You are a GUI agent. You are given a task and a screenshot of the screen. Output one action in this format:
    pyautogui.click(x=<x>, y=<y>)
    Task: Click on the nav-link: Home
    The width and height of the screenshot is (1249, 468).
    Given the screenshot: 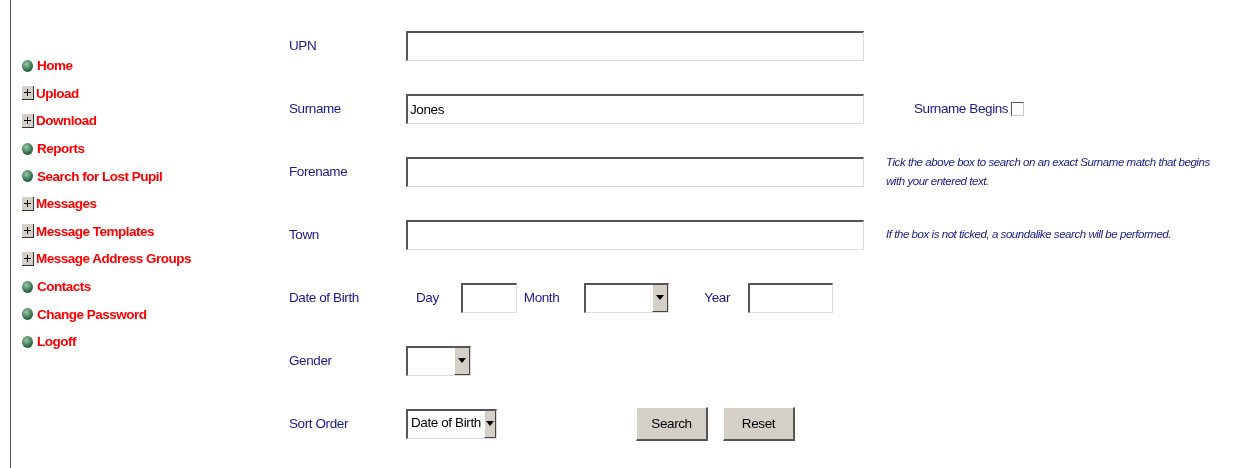 What is the action you would take?
    pyautogui.click(x=148, y=66)
    